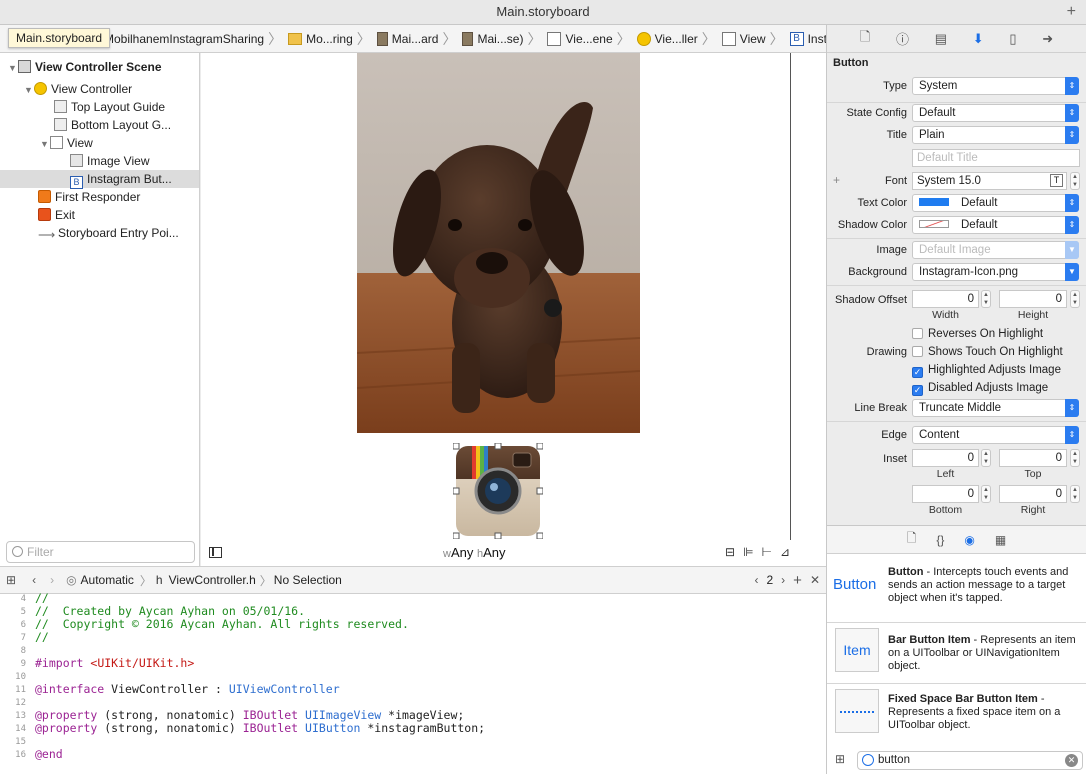 The width and height of the screenshot is (1086, 774). What do you see at coordinates (945, 494) in the screenshot?
I see `inset-bottom-field: 0` at bounding box center [945, 494].